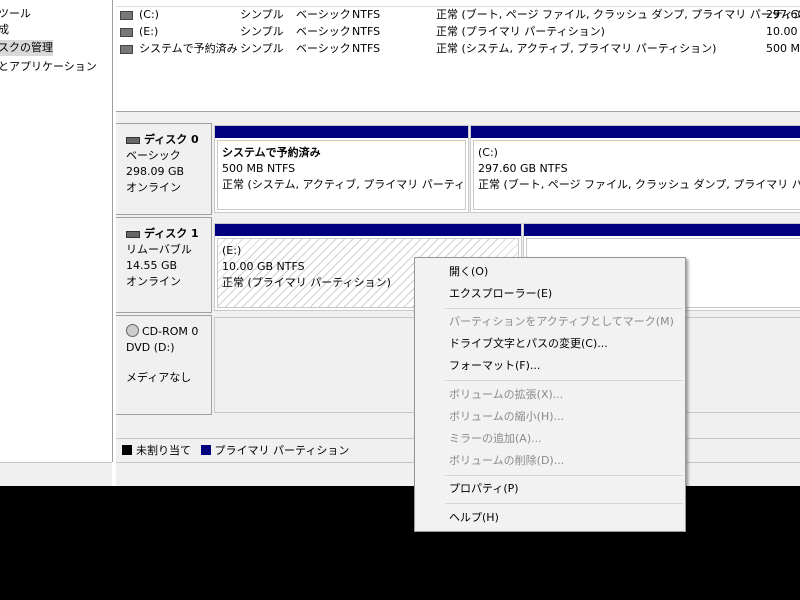  Describe the element at coordinates (150, 347) in the screenshot. I see `disk-kind: DVD (D:)` at that location.